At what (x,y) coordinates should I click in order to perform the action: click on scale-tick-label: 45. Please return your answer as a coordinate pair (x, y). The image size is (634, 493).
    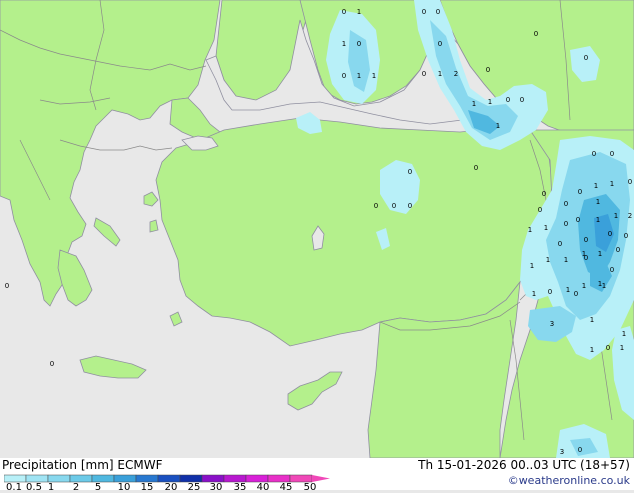
    Looking at the image, I should click on (286, 487).